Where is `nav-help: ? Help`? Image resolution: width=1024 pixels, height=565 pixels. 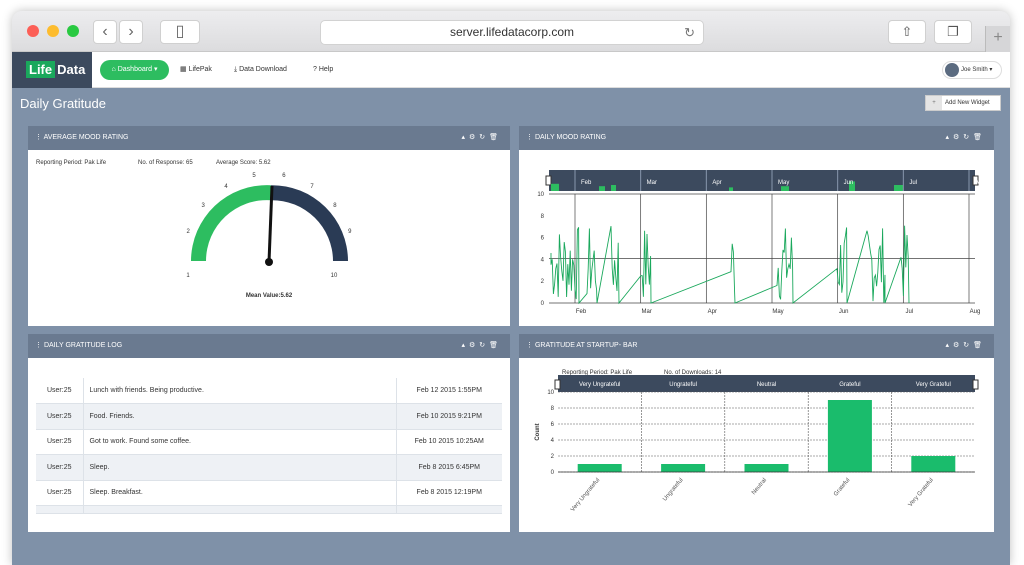
nav-help: ? Help is located at coordinates (323, 70).